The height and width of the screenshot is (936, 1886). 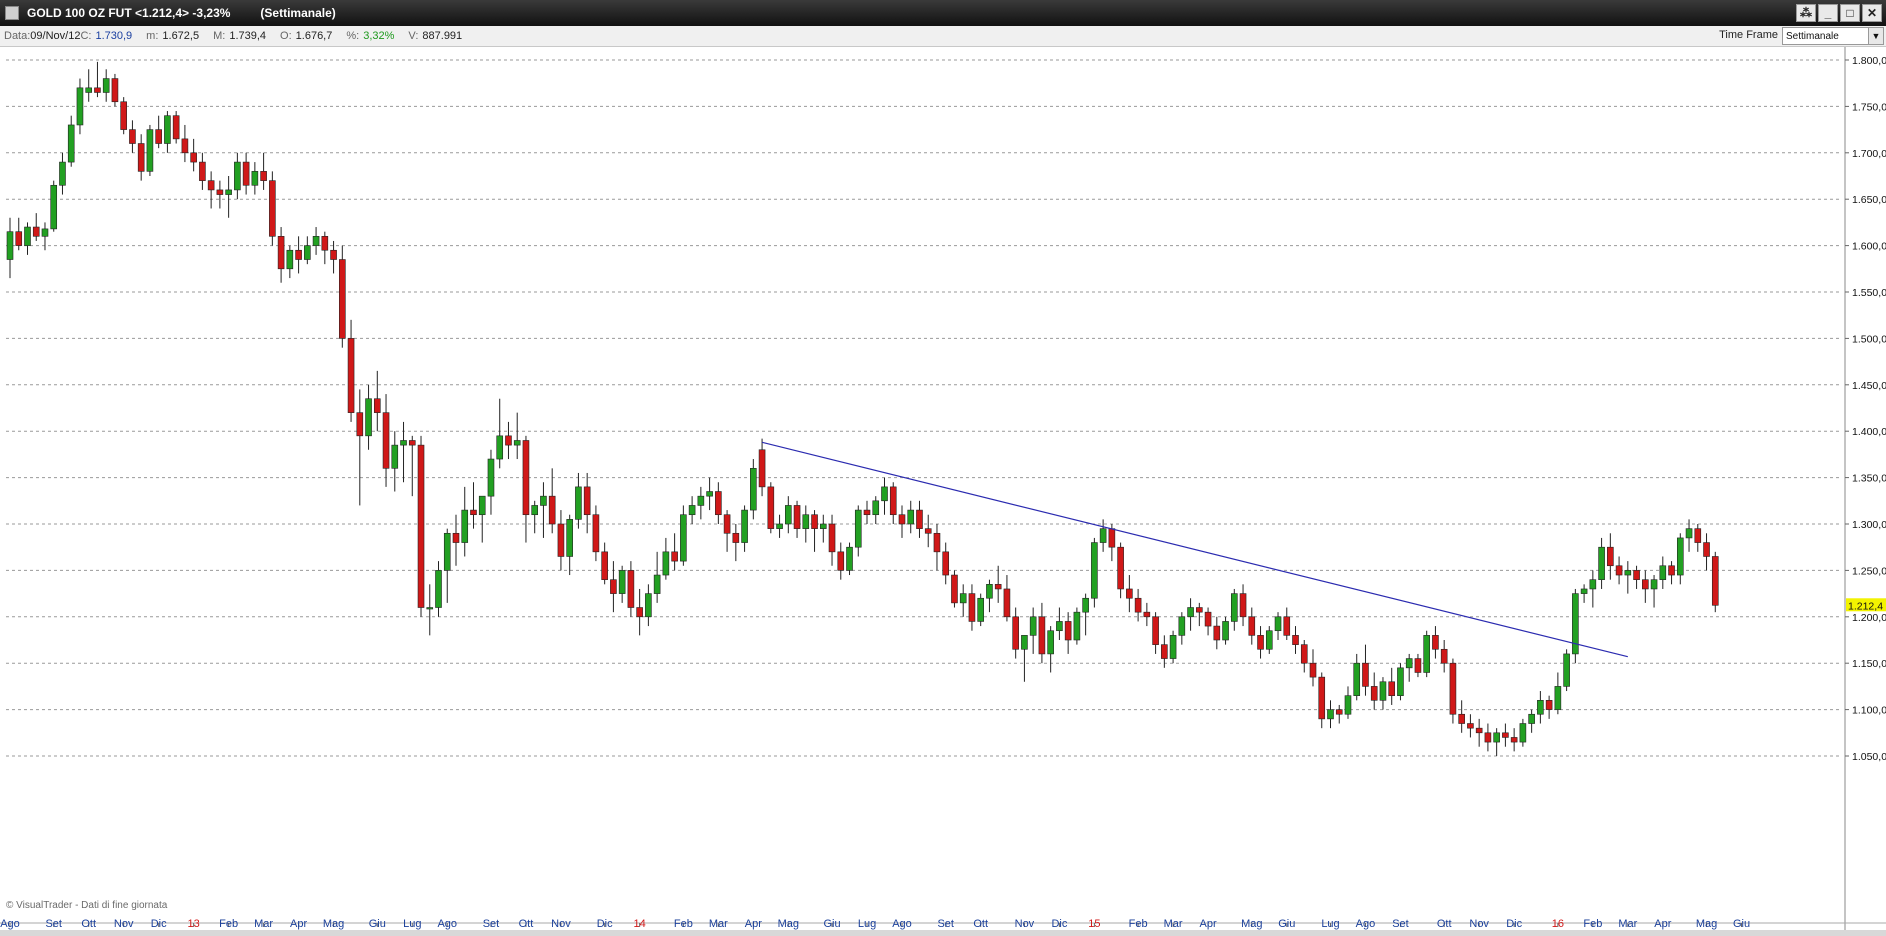 I want to click on volume-label: V:, so click(x=413, y=36).